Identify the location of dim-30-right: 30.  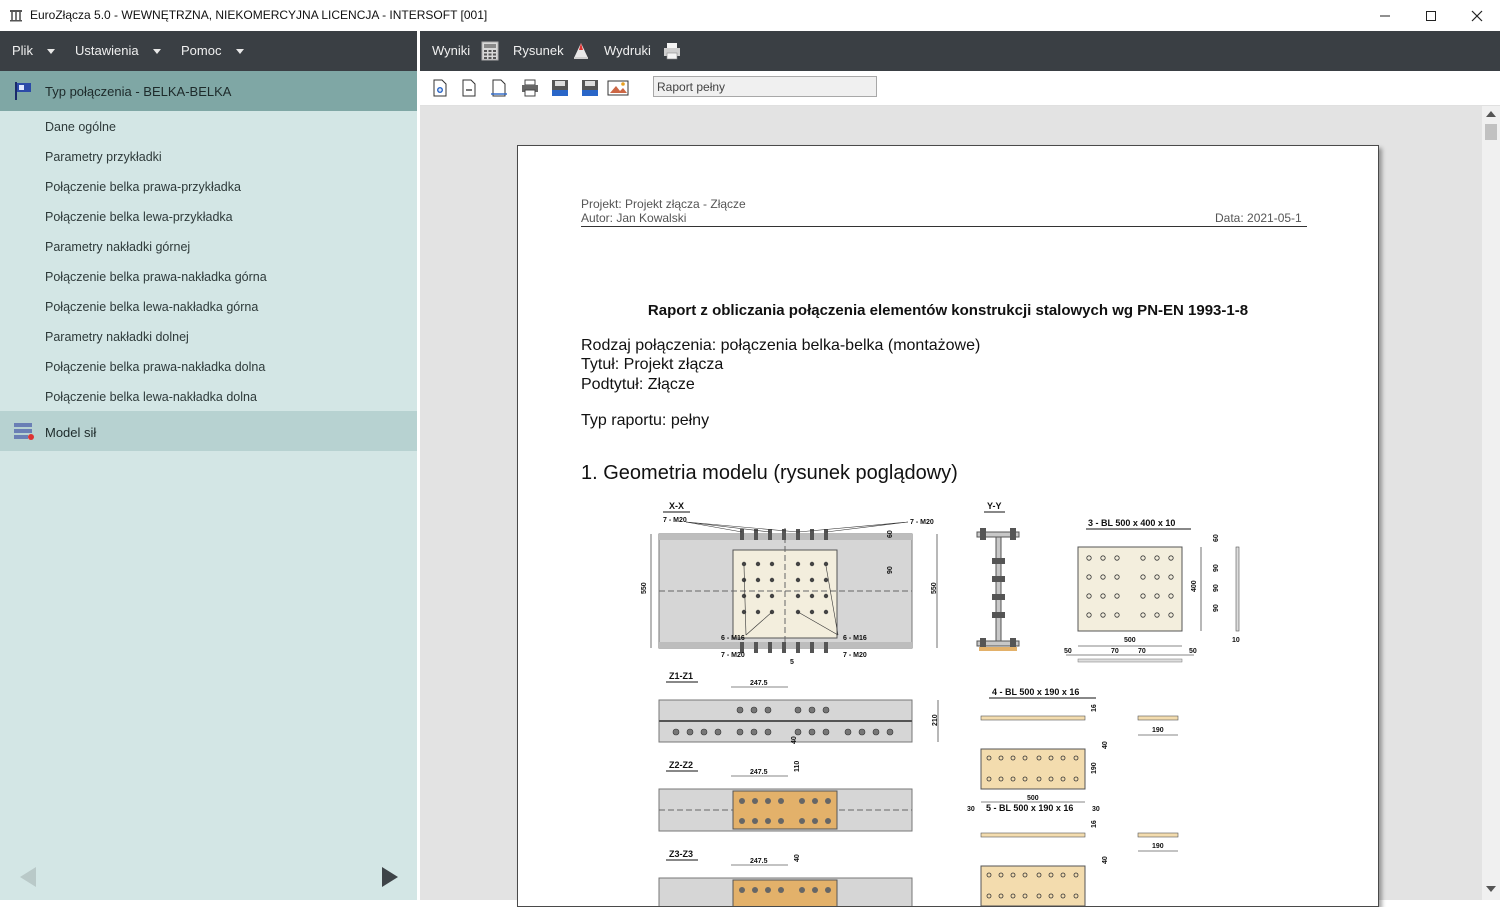
(1096, 809).